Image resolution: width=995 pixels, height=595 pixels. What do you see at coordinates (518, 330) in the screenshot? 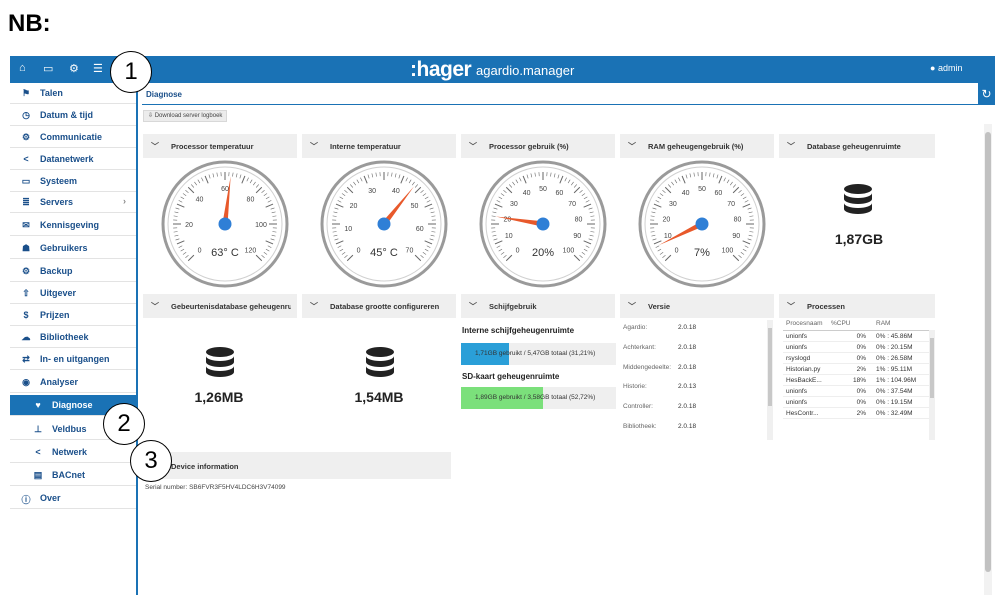
I see `internal-disk-title: Interne schijfgeheugenruimte` at bounding box center [518, 330].